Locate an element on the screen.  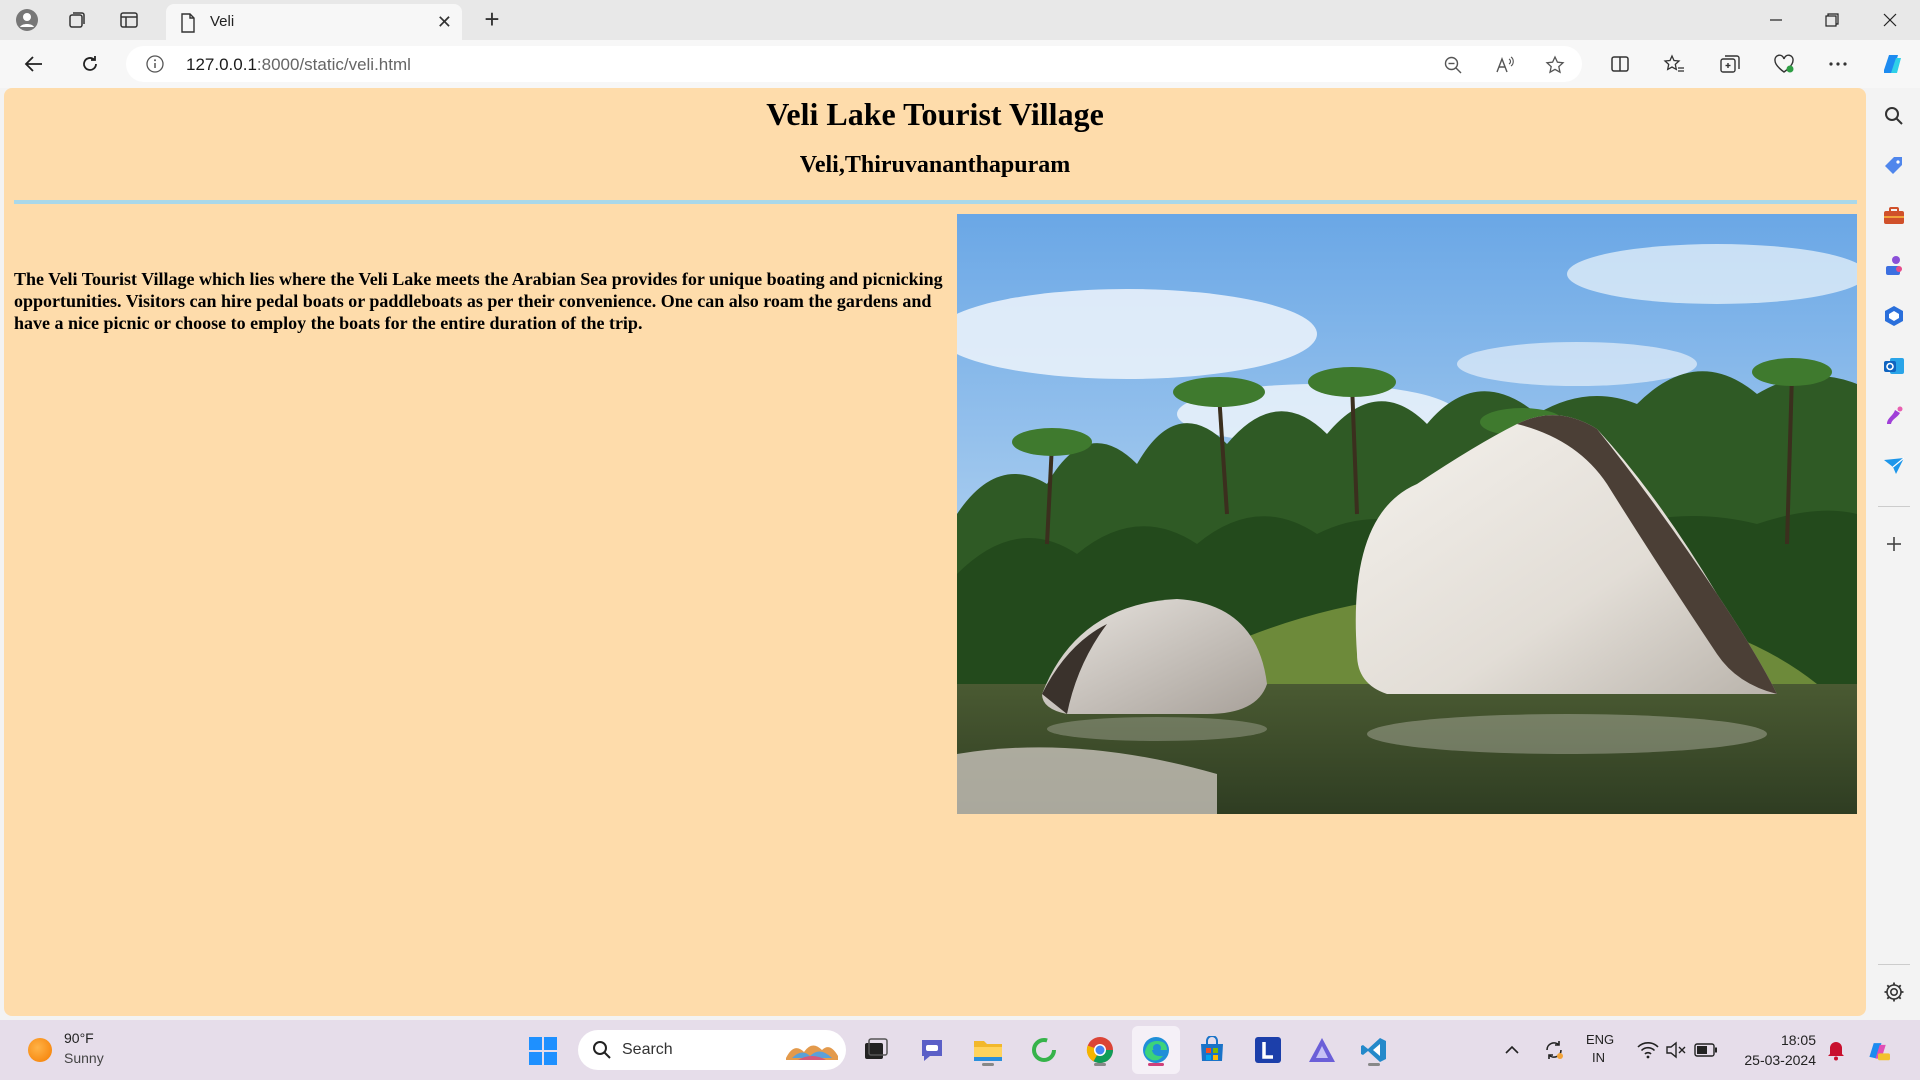
url-text: 127.0.0.1:8000/static/veli.html is located at coordinates (298, 65).